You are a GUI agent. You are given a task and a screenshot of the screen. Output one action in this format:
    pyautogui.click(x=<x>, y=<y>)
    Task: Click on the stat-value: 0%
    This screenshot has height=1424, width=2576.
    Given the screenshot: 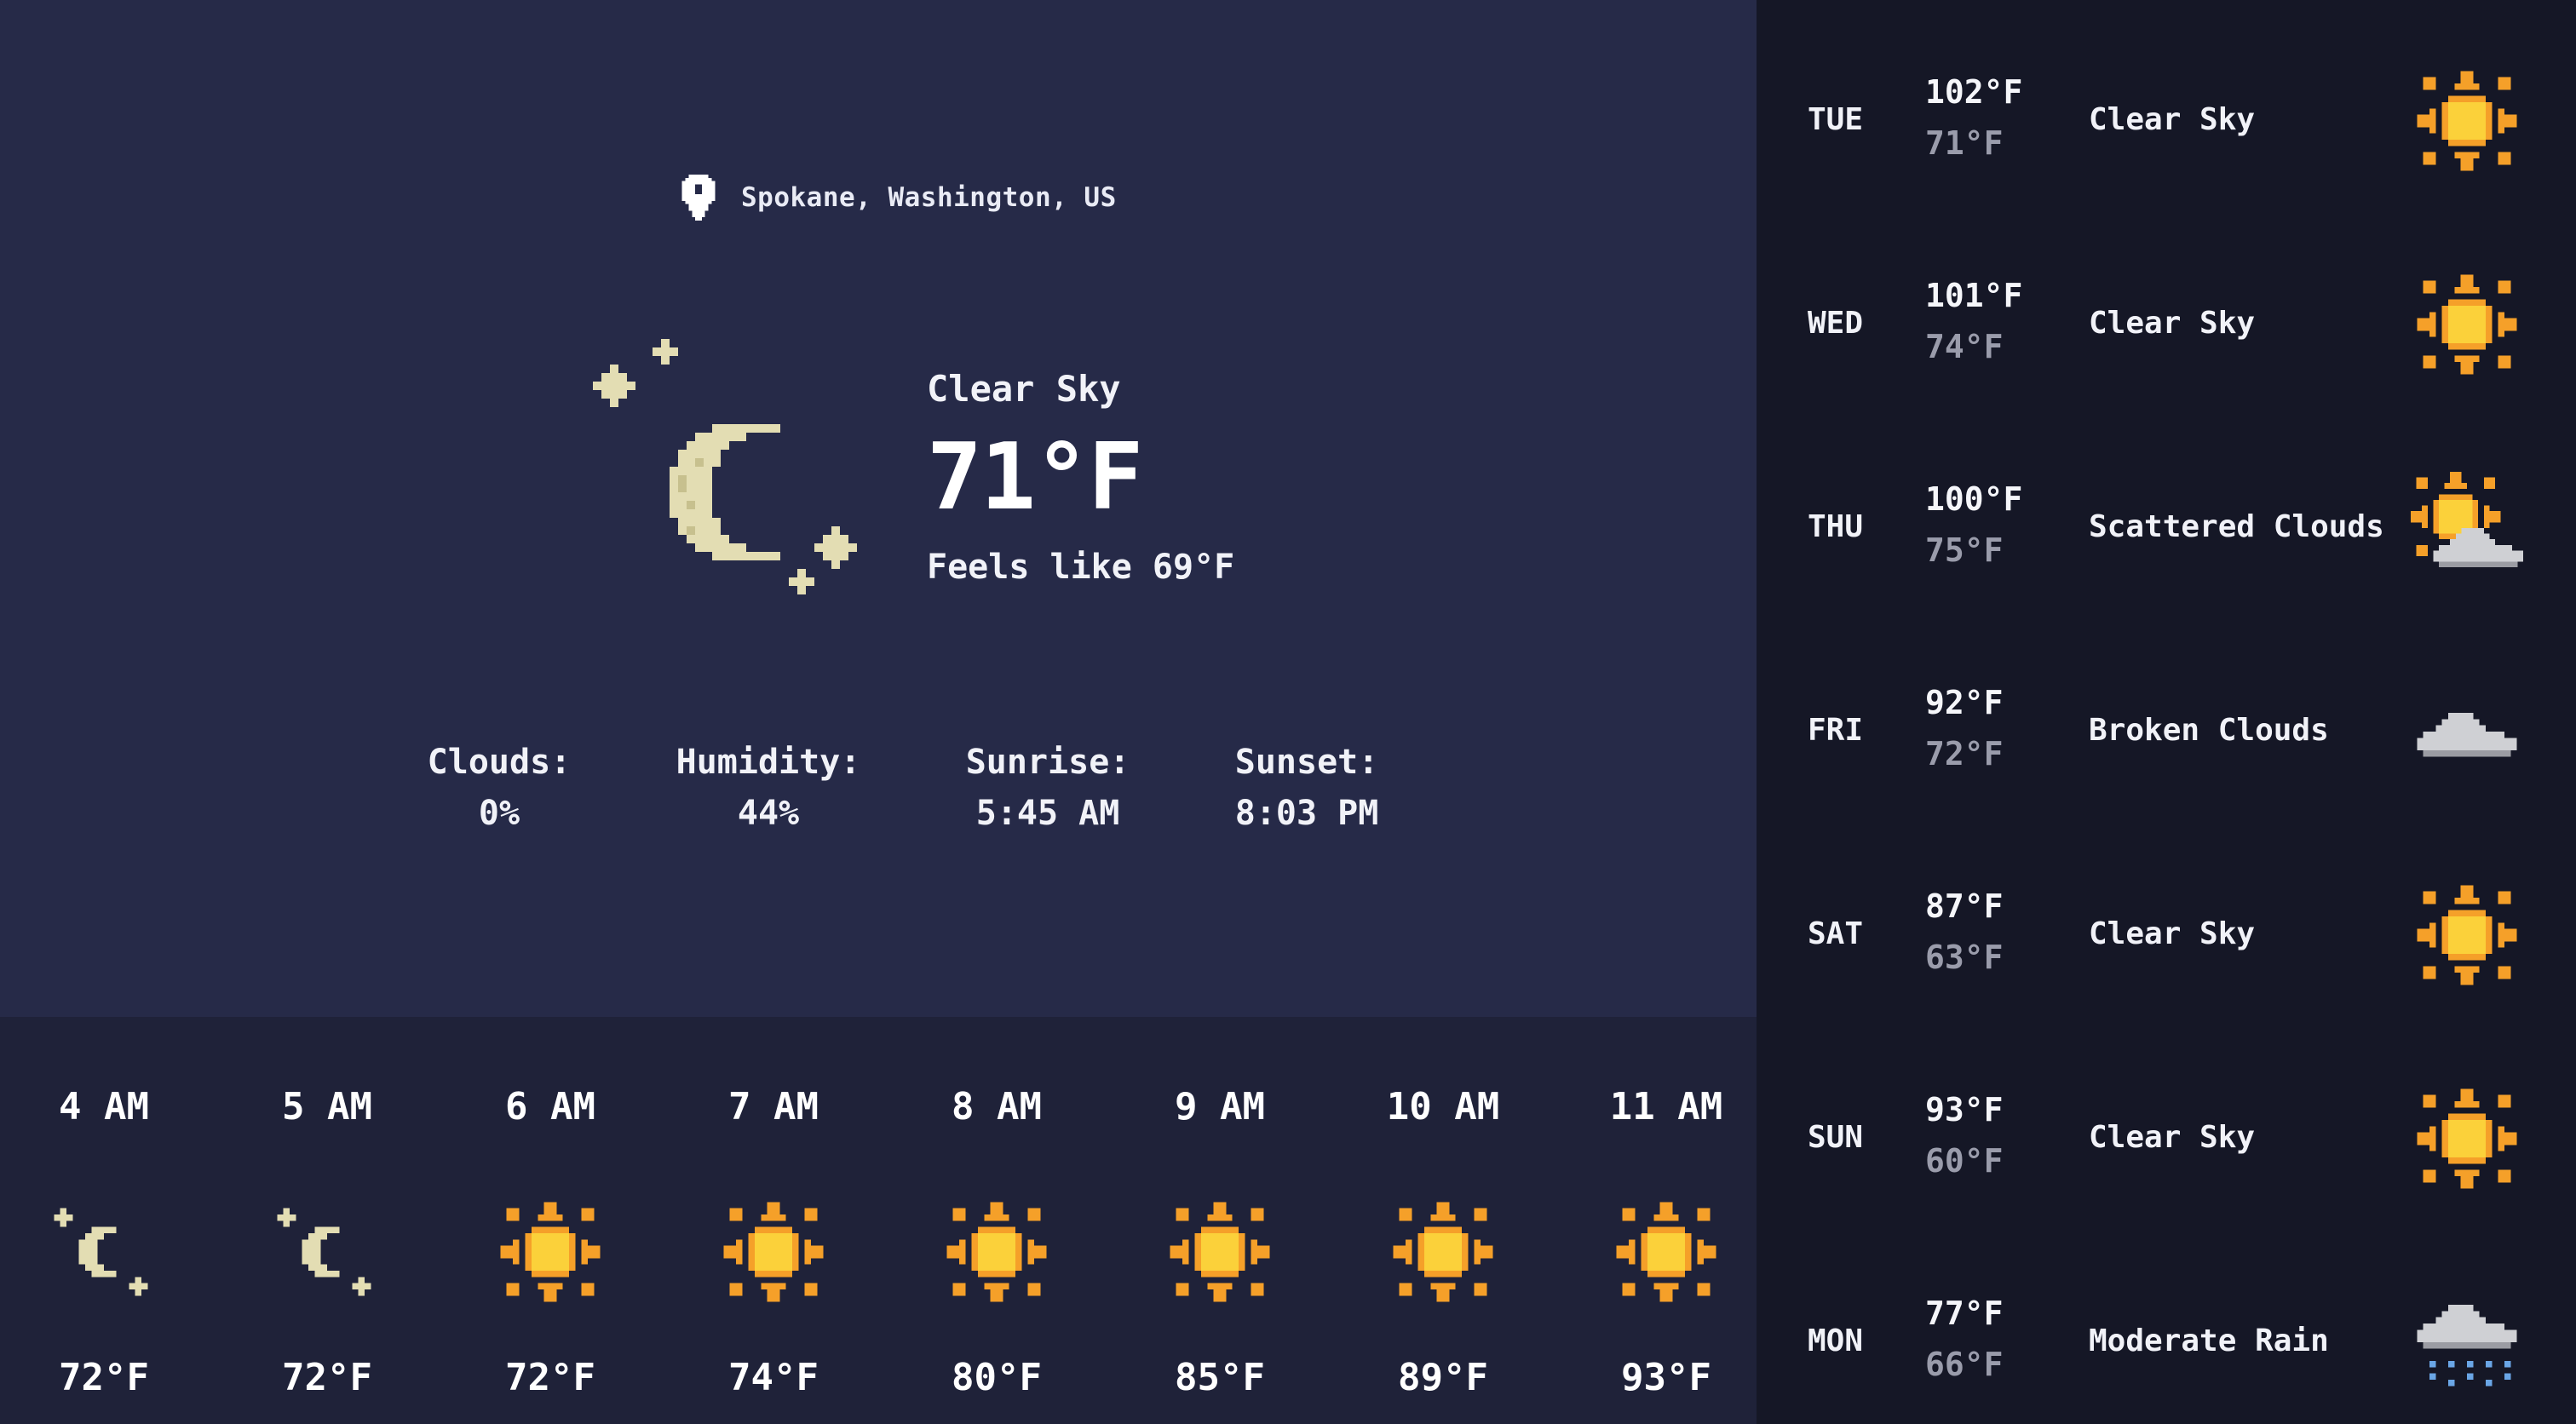 What is the action you would take?
    pyautogui.click(x=499, y=814)
    